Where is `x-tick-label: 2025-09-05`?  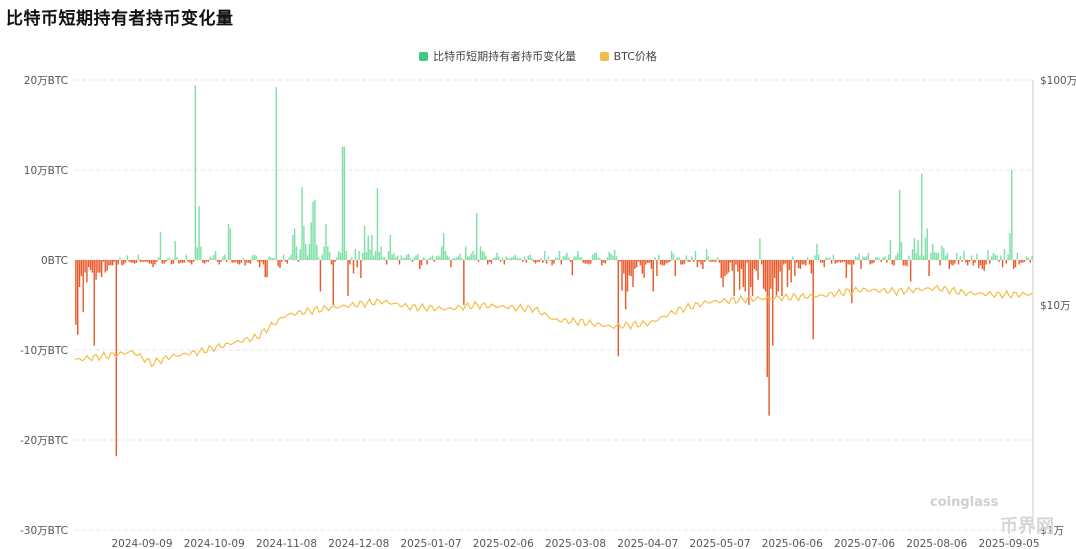
x-tick-label: 2025-09-05 is located at coordinates (1008, 543).